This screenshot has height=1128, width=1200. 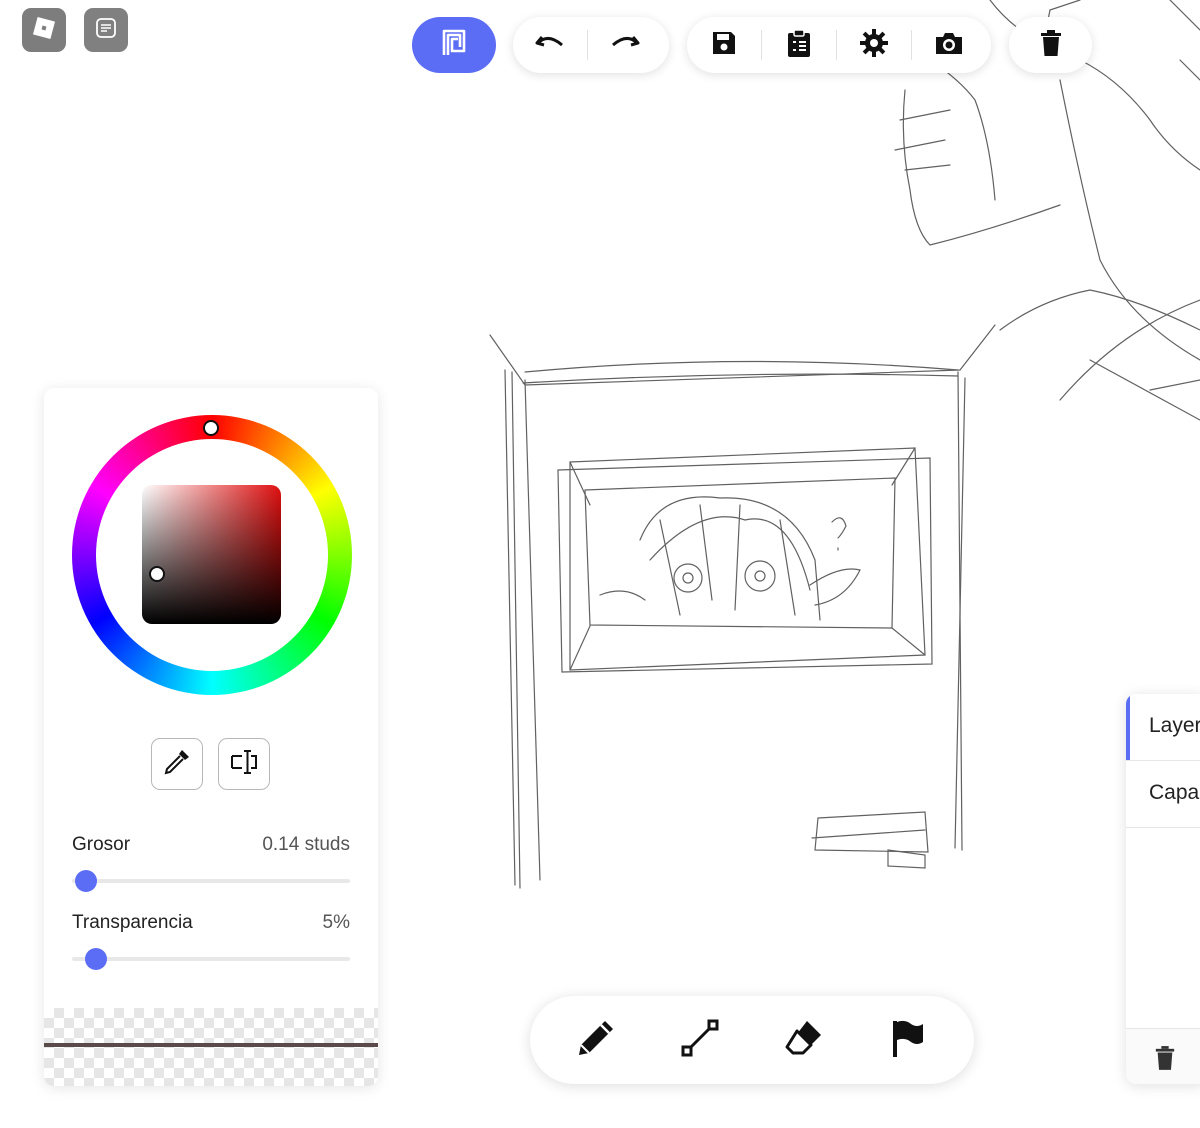 I want to click on transparency-label: Transparencia, so click(x=132, y=922).